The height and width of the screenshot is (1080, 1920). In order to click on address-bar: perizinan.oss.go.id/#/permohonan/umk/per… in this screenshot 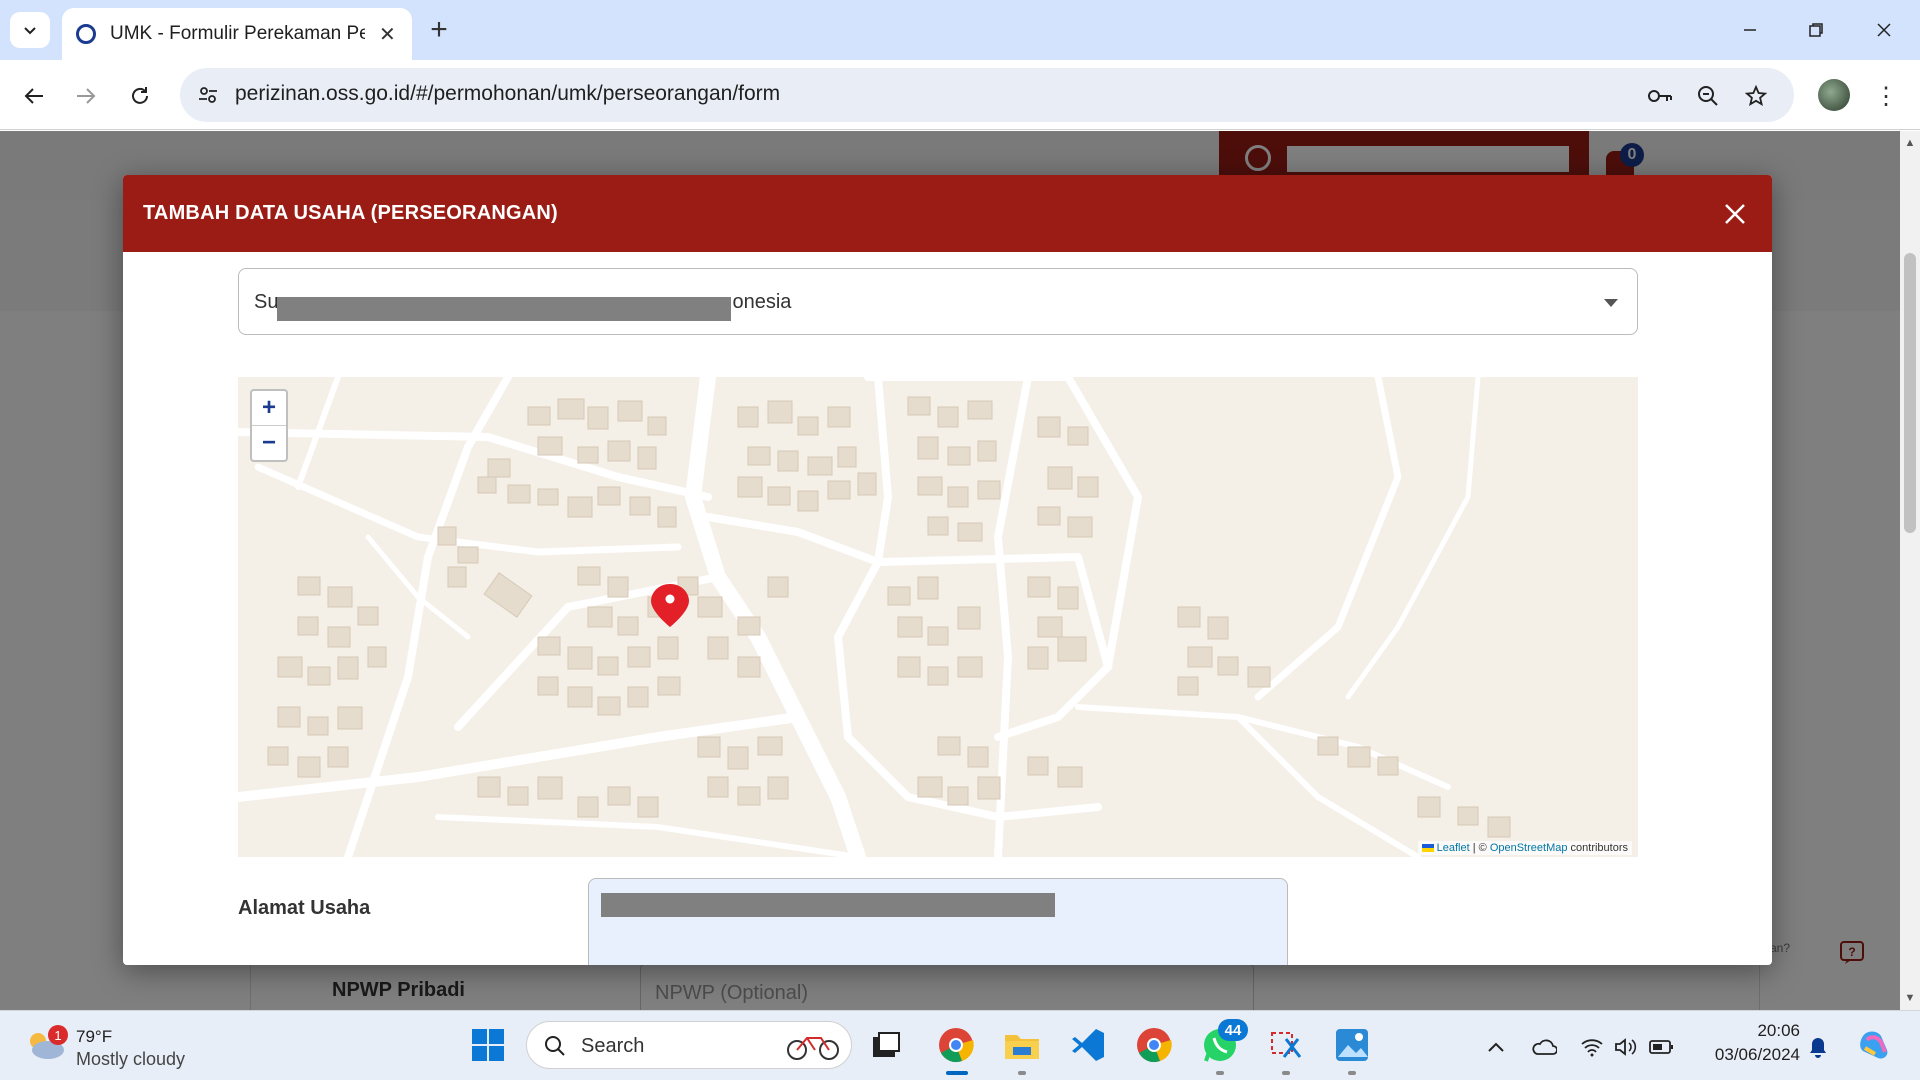, I will do `click(987, 95)`.